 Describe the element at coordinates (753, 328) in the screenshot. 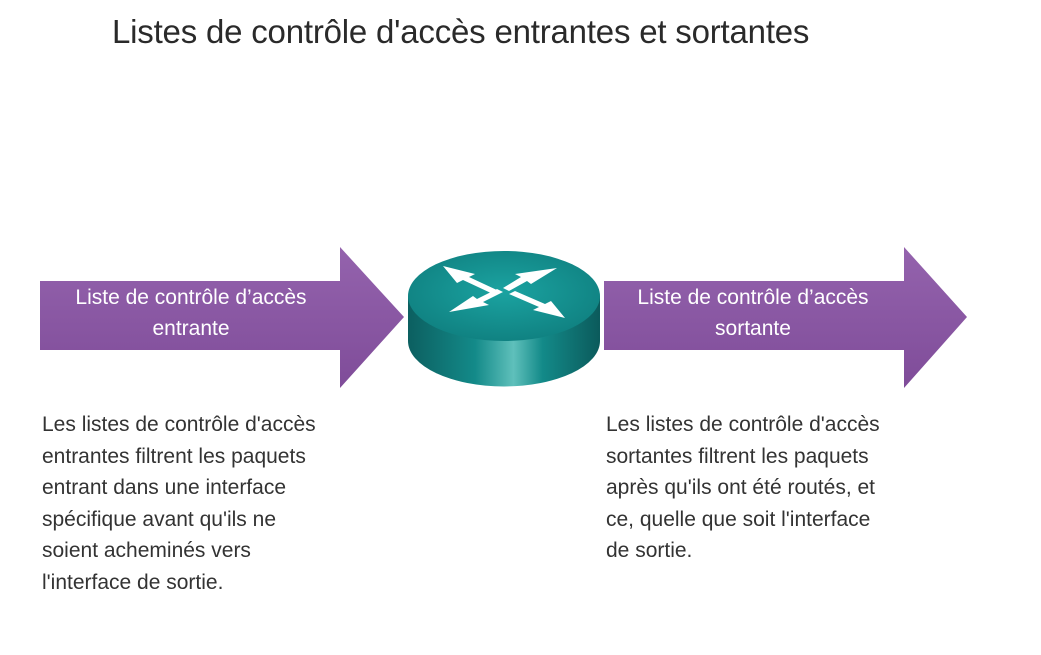

I see `outbound-acl-label-line: sortante` at that location.